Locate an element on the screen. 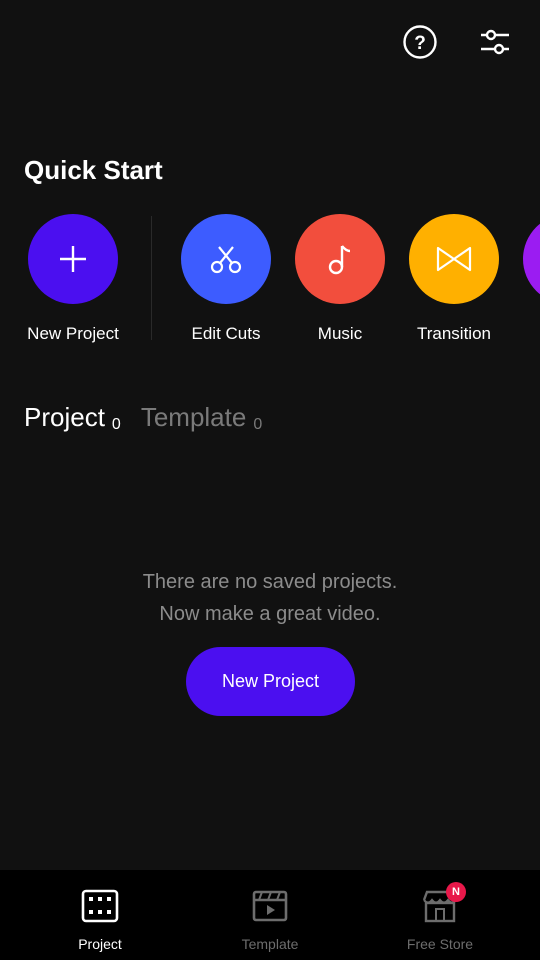 The image size is (540, 960). nav-project: Project is located at coordinates (100, 920).